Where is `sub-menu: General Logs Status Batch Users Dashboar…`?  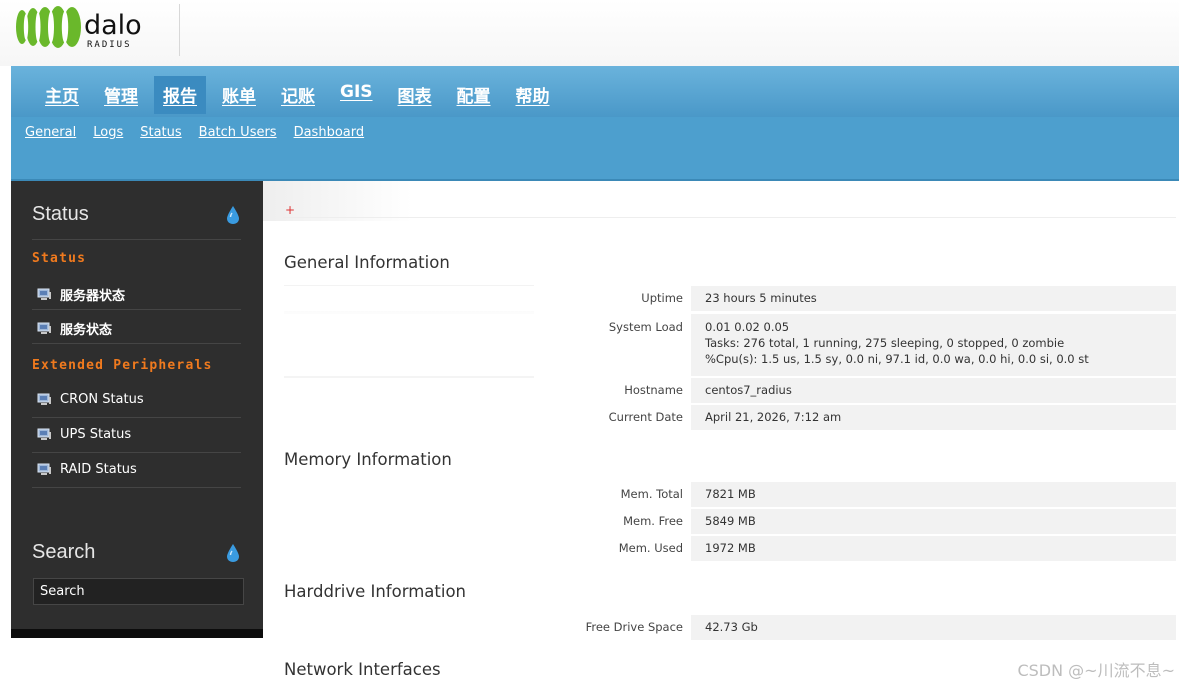 sub-menu: General Logs Status Batch Users Dashboar… is located at coordinates (203, 132).